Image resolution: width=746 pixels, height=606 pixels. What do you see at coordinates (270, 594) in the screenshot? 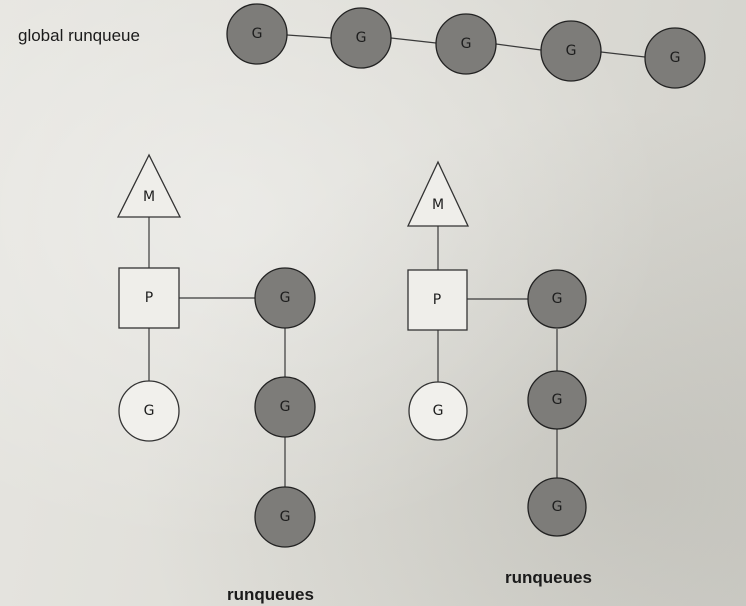
I see `runqueues-label-left: runqueues` at bounding box center [270, 594].